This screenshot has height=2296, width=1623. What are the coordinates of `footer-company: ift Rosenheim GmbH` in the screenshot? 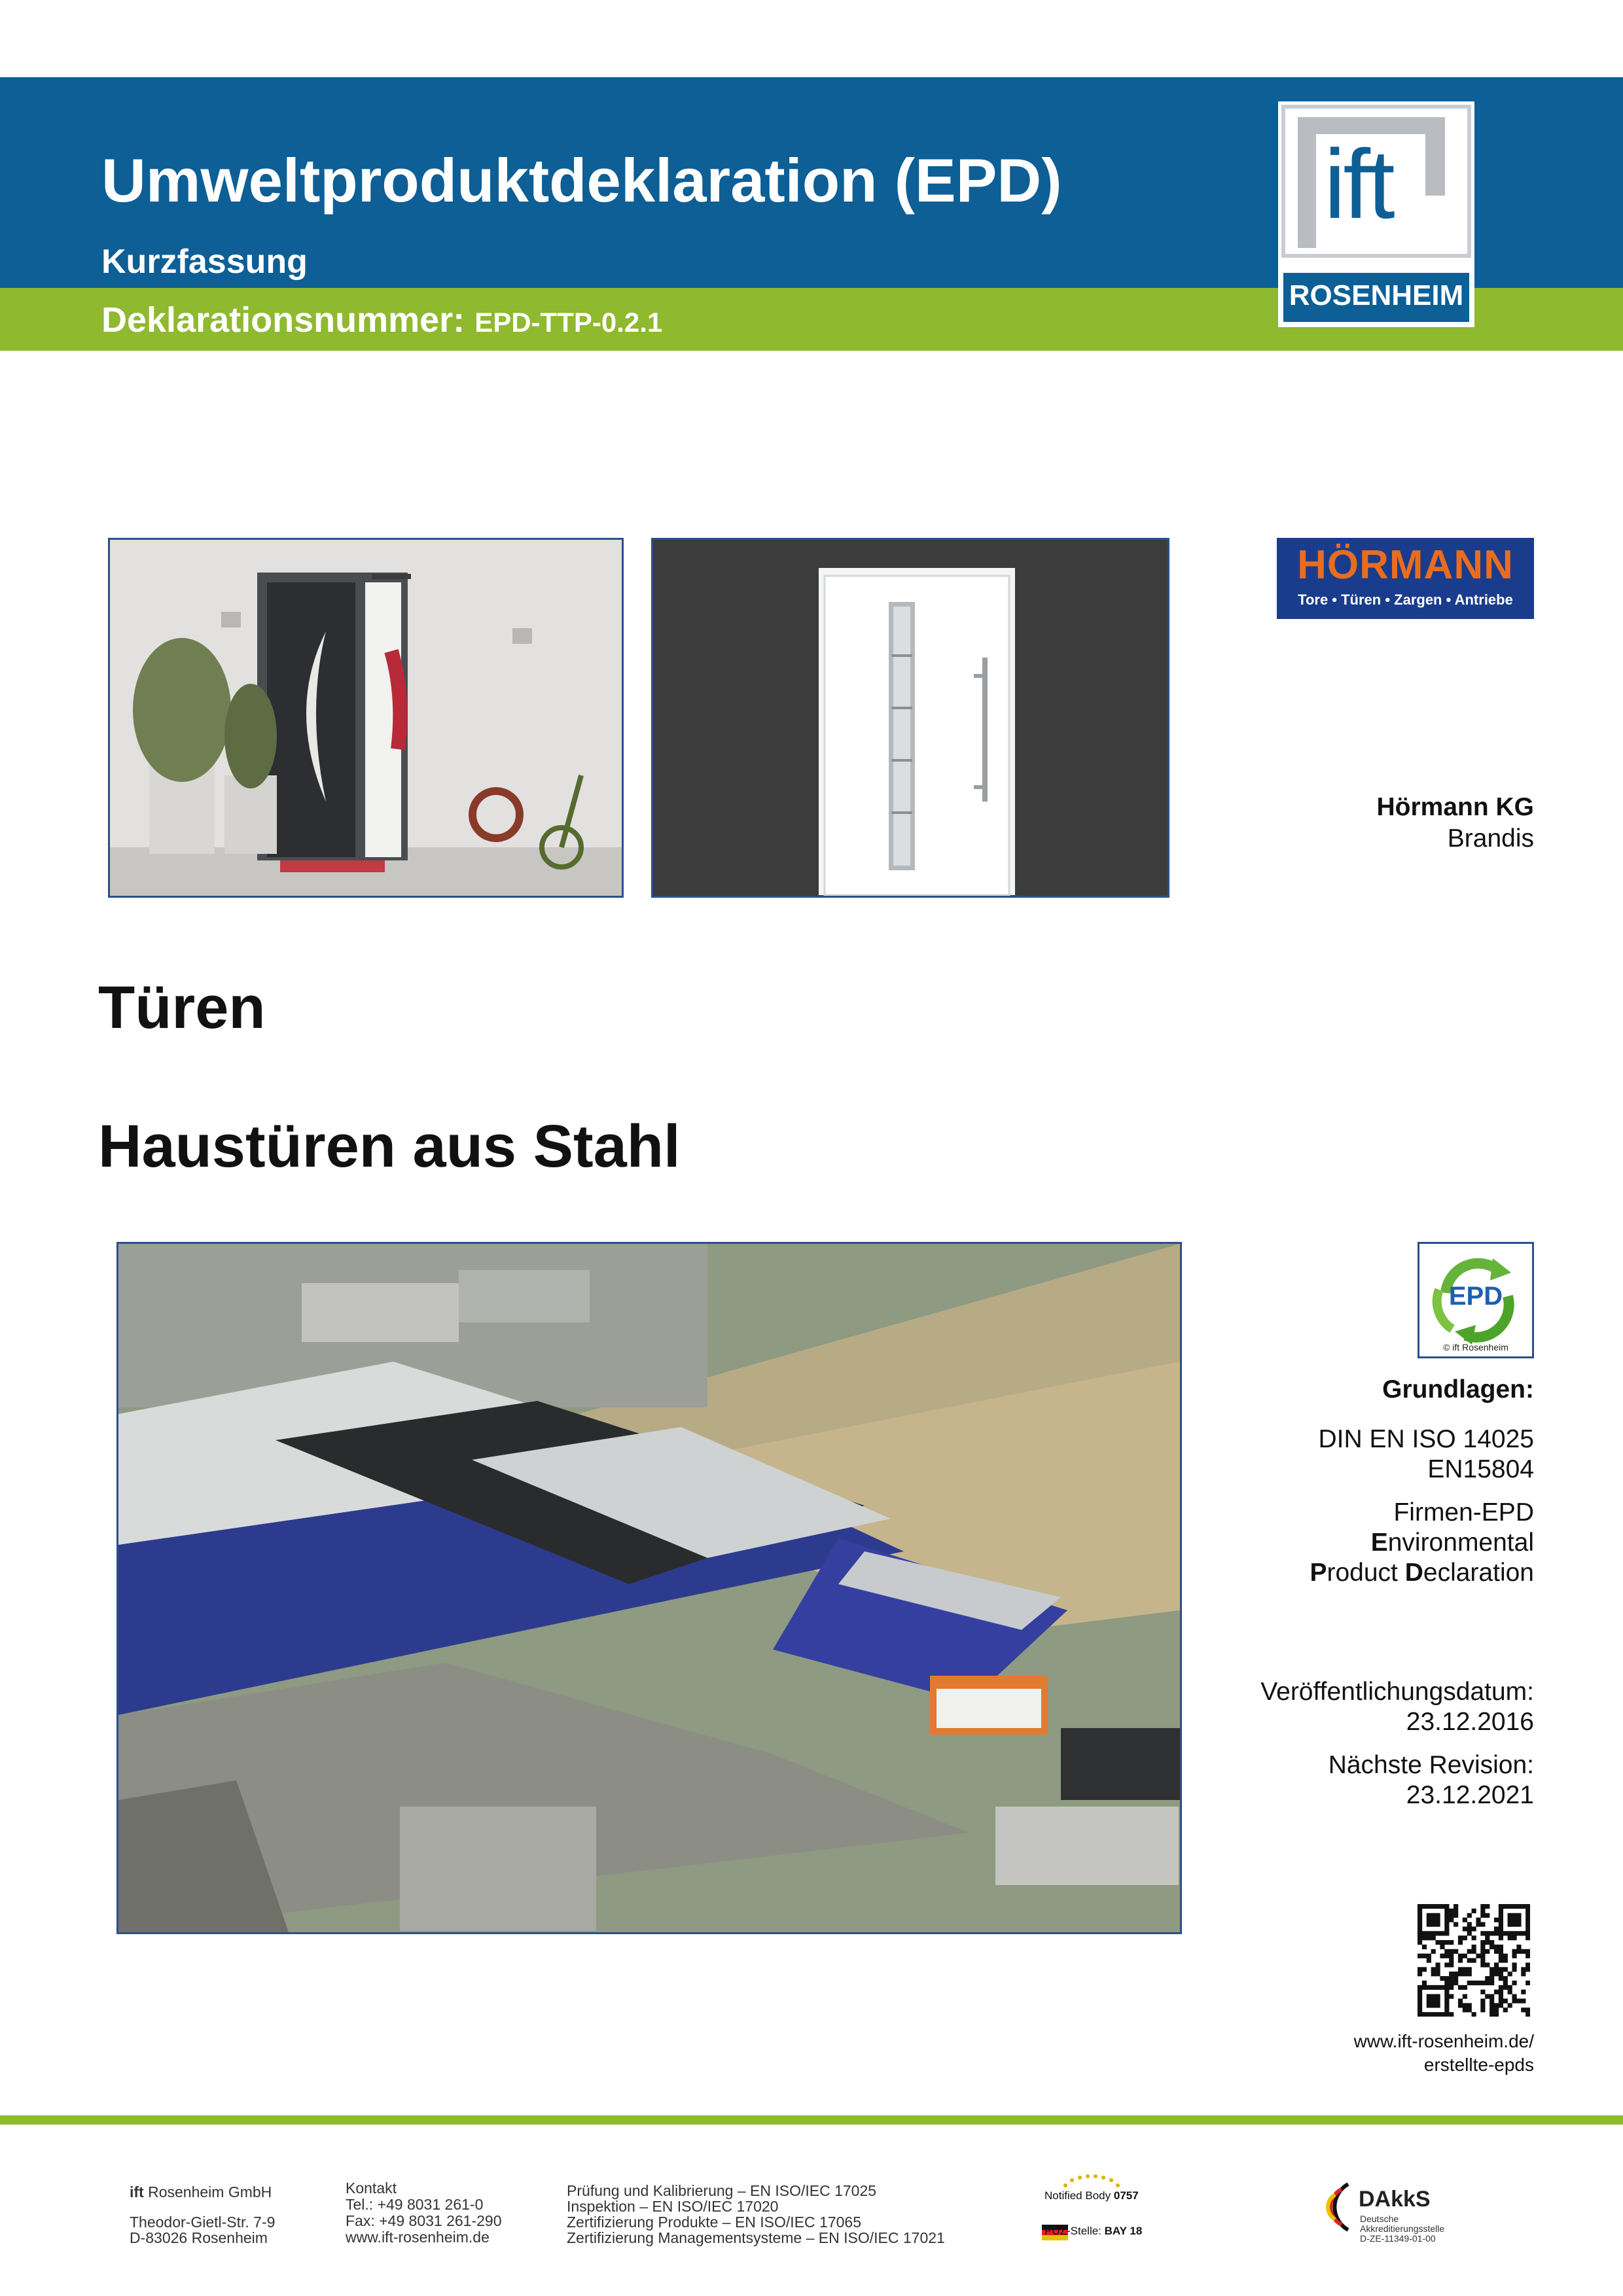 It's located at (201, 2192).